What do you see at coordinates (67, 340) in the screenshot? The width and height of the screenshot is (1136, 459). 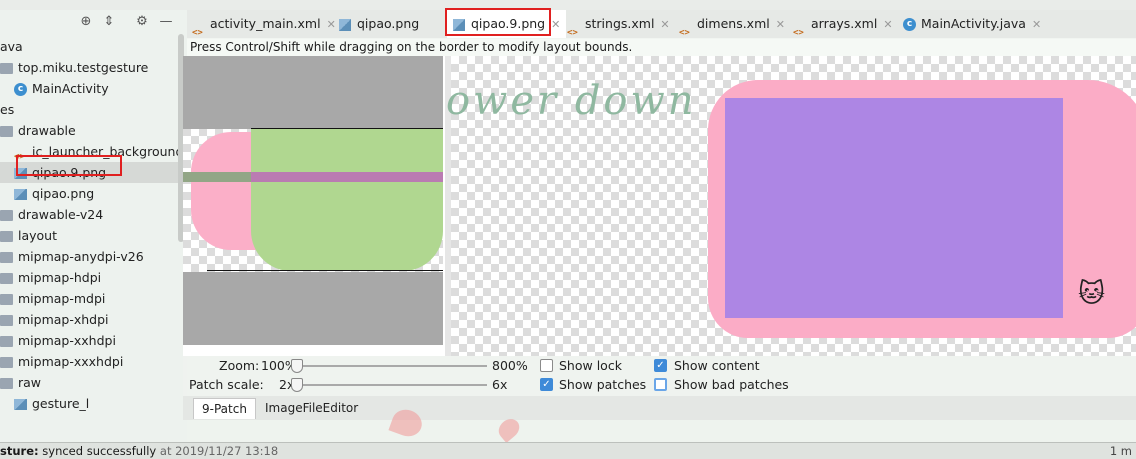 I see `tree-item-label: mipmap-xxhdpi` at bounding box center [67, 340].